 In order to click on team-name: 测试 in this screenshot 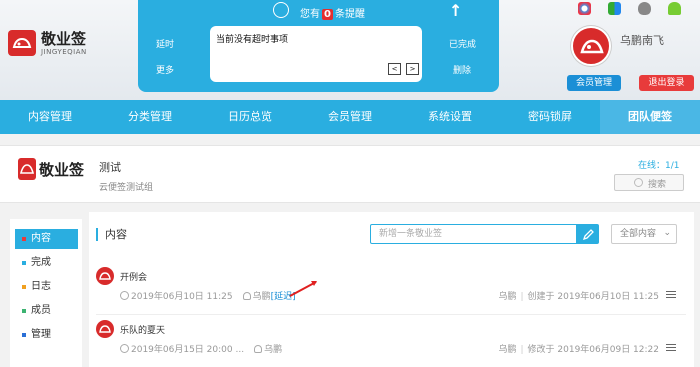, I will do `click(110, 167)`.